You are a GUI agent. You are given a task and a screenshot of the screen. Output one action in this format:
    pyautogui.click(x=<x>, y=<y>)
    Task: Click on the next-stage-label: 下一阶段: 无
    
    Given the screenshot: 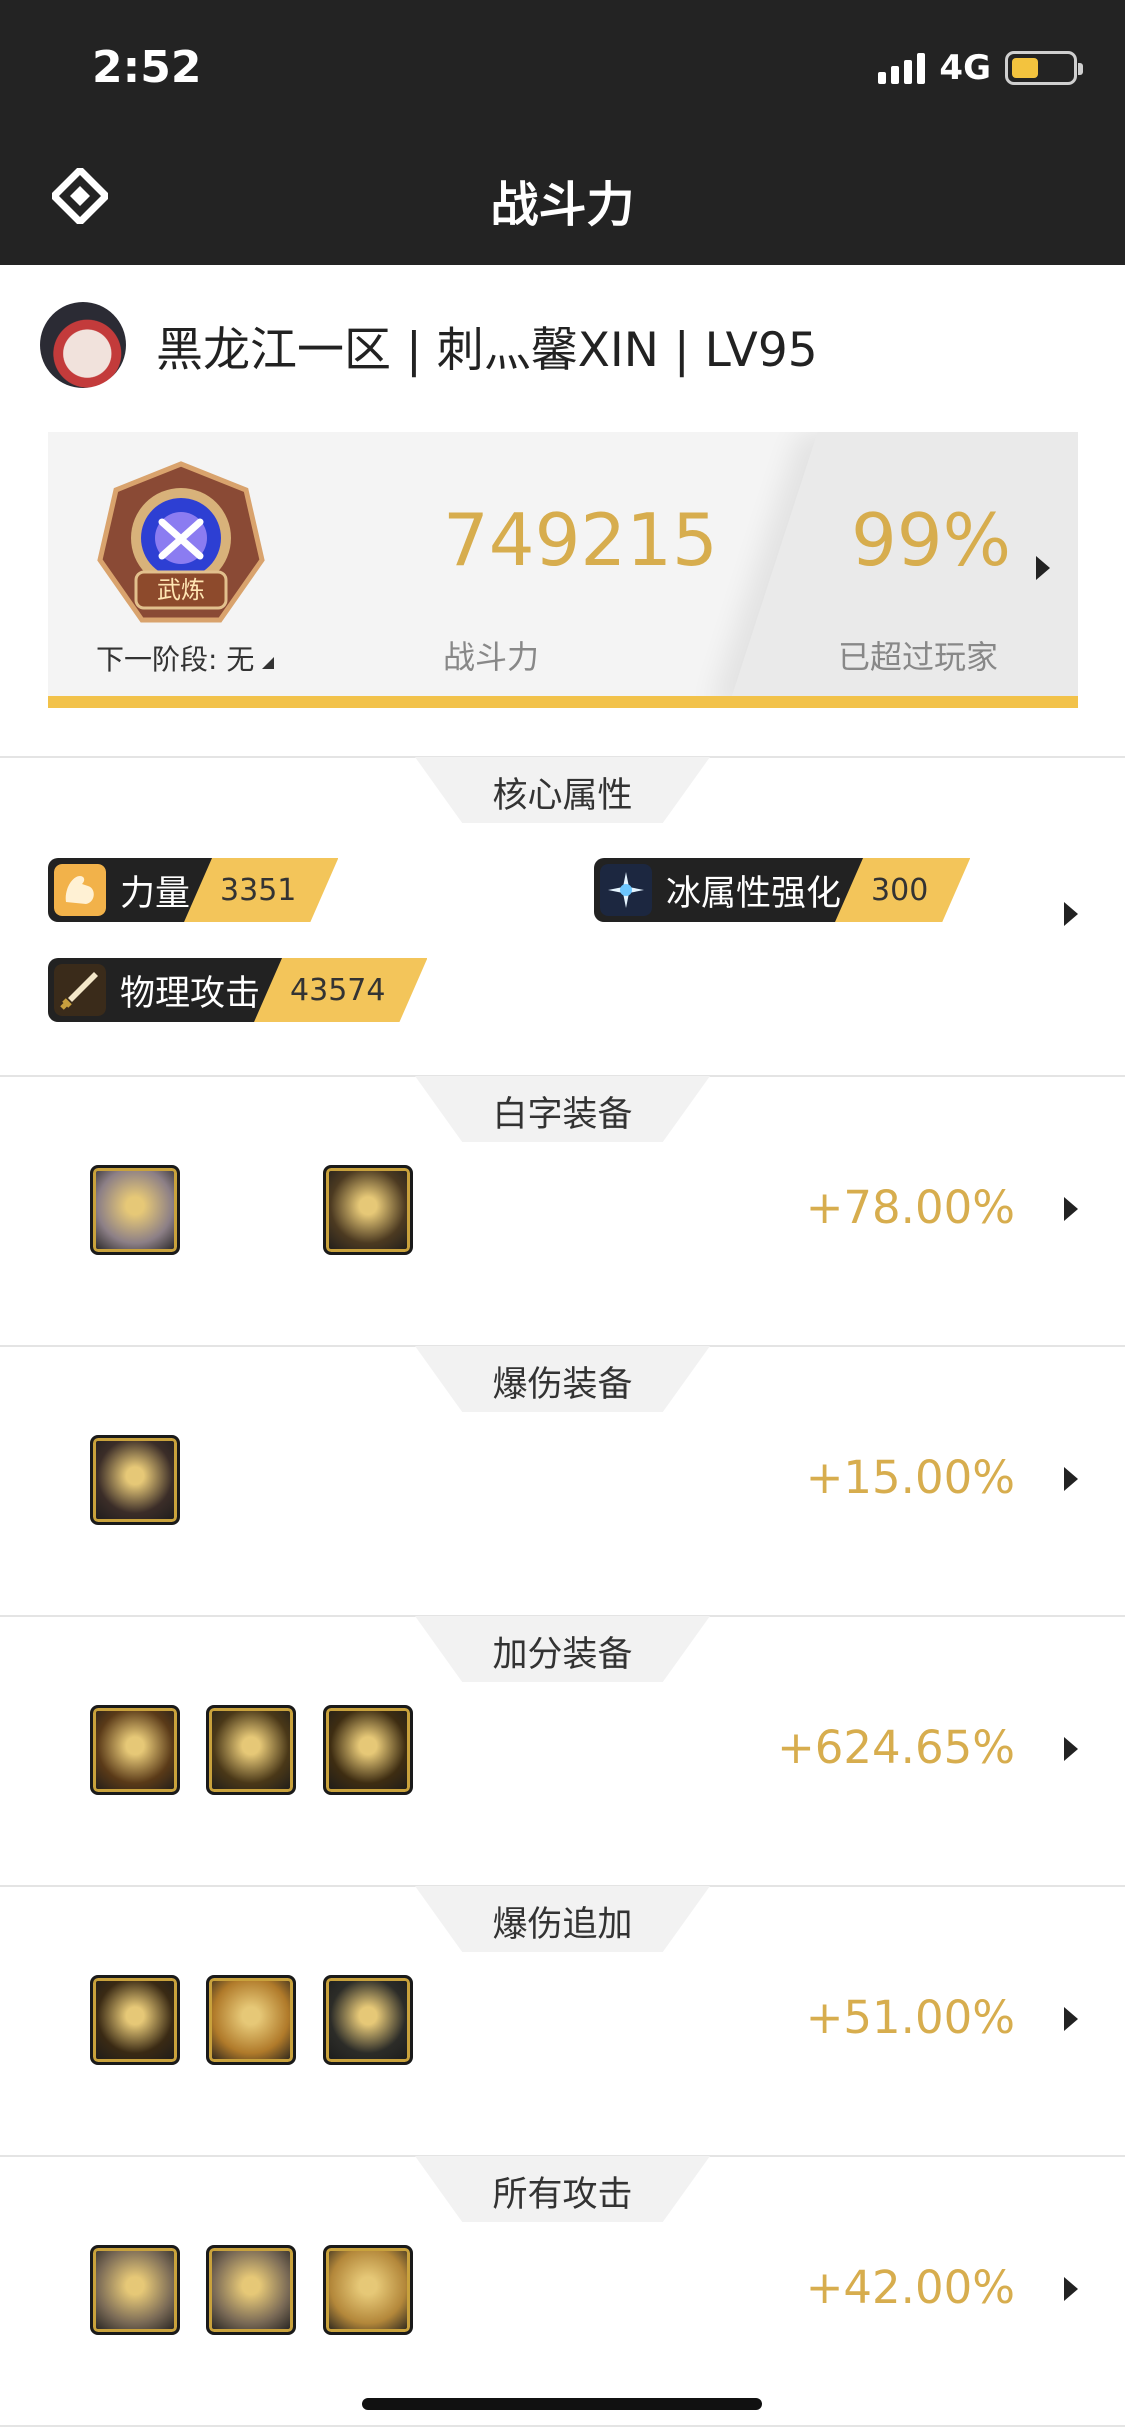 What is the action you would take?
    pyautogui.click(x=175, y=659)
    